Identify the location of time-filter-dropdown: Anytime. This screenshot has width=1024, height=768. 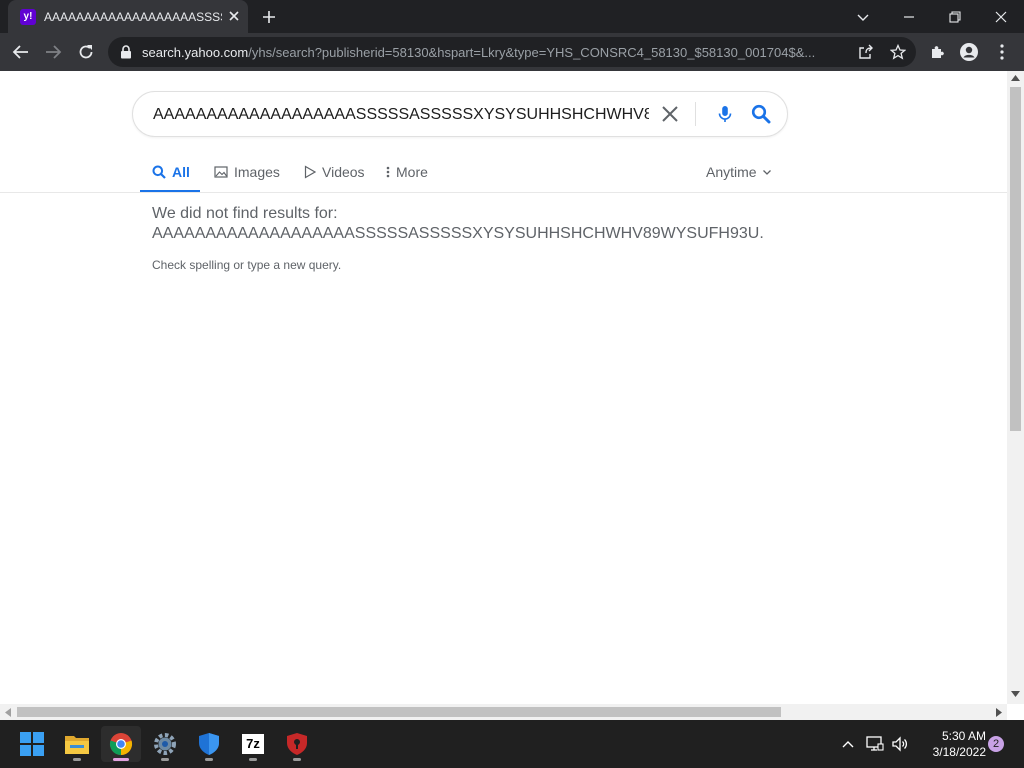
(739, 172).